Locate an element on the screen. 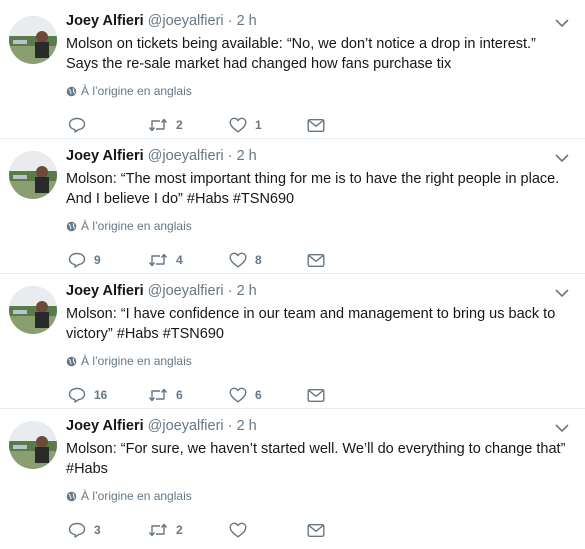  reply-count: 16 is located at coordinates (101, 395).